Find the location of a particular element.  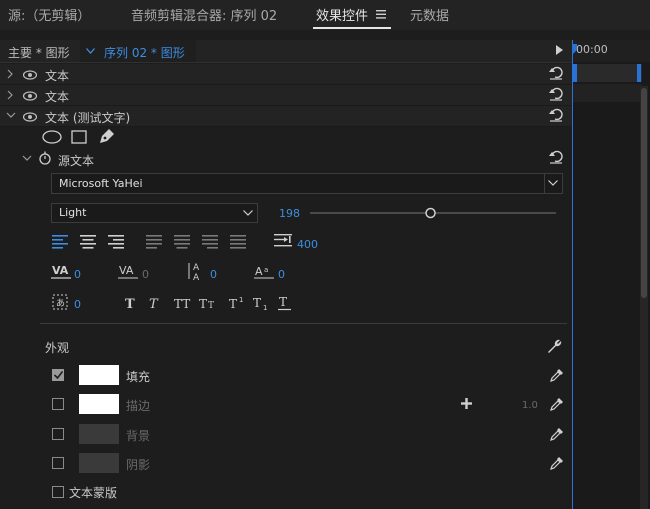

stroke-color-swatch is located at coordinates (99, 404).